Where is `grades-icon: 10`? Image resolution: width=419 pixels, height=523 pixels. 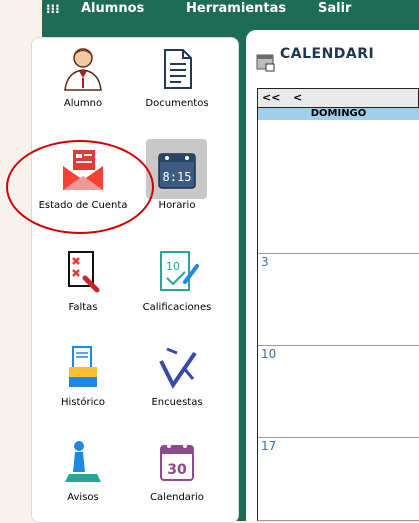 grades-icon: 10 is located at coordinates (177, 272).